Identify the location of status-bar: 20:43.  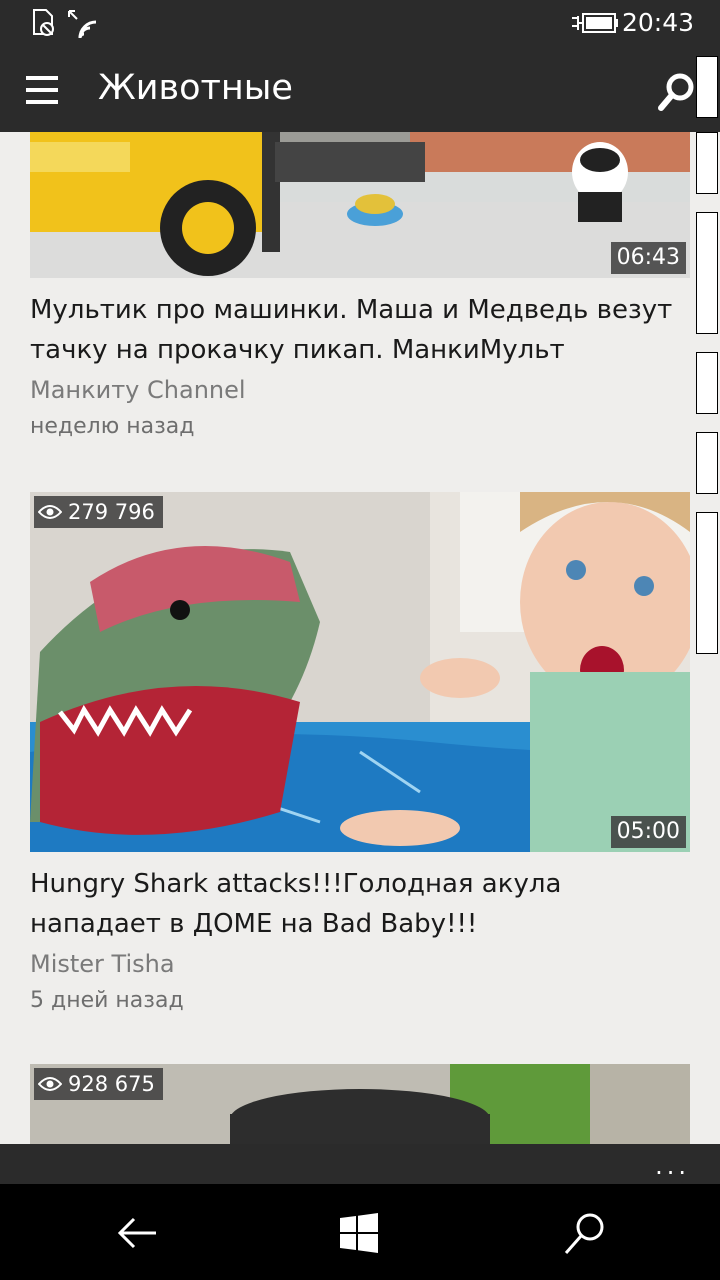
(360, 24).